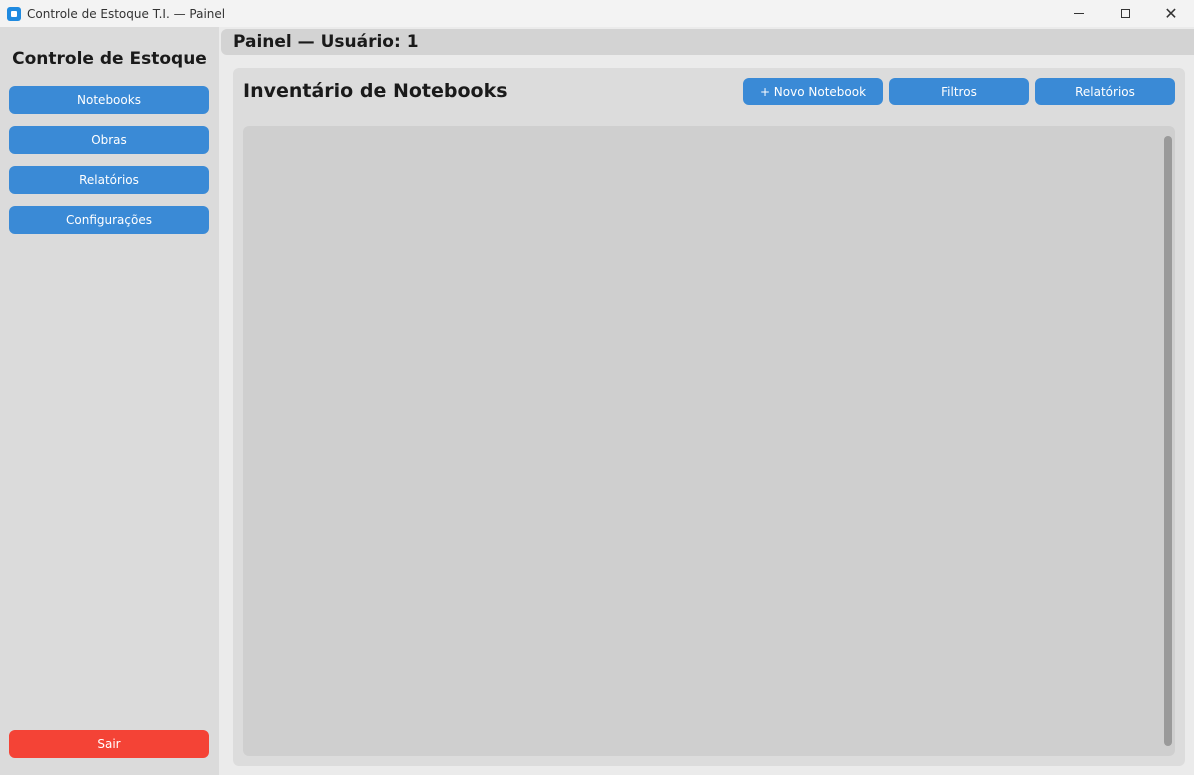  I want to click on sidebar-item-relatorios: Relatórios, so click(109, 180).